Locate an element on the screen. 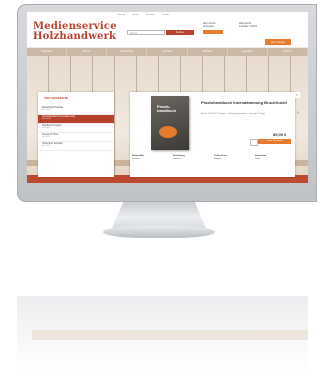  sidebar-item-sub: Bruckfrucht is located at coordinates (47, 119).